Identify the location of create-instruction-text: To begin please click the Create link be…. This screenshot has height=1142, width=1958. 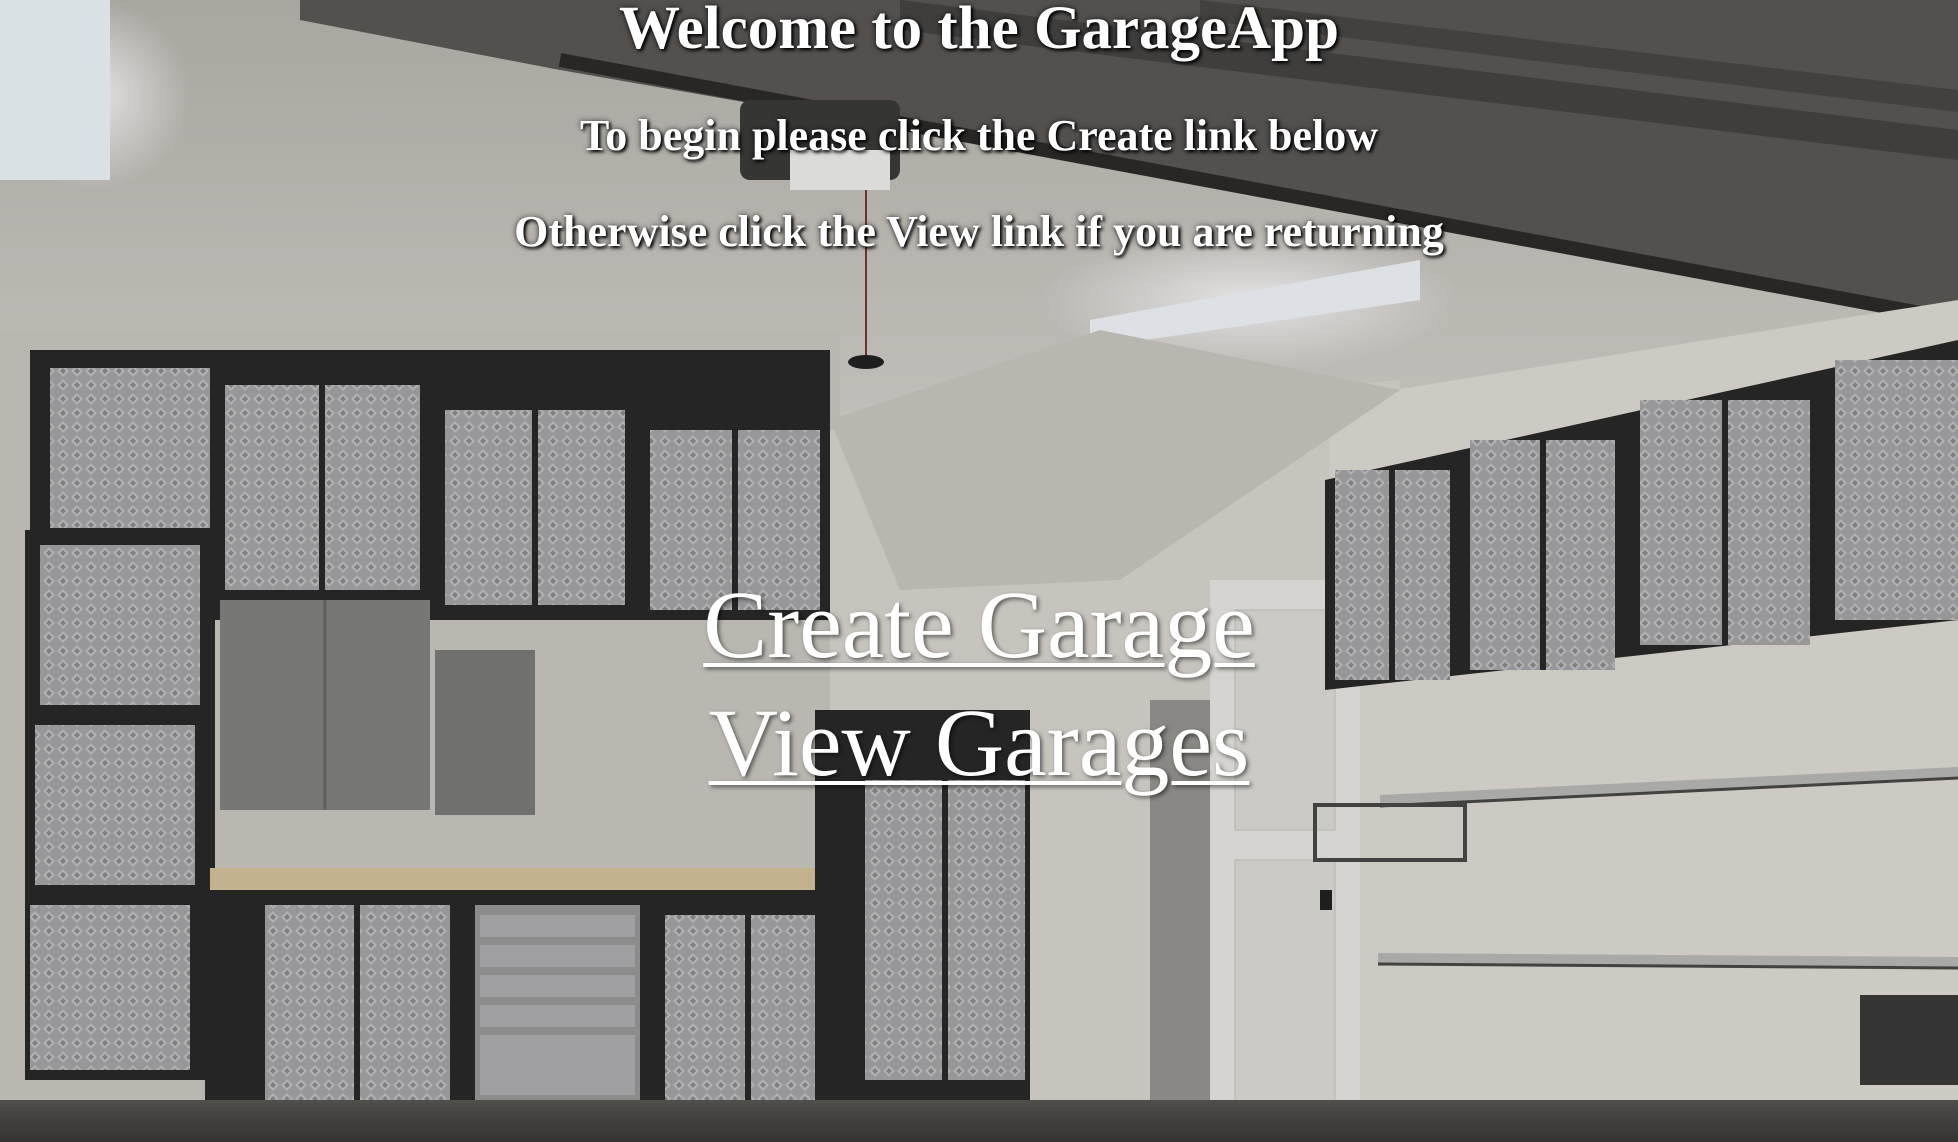
(979, 135).